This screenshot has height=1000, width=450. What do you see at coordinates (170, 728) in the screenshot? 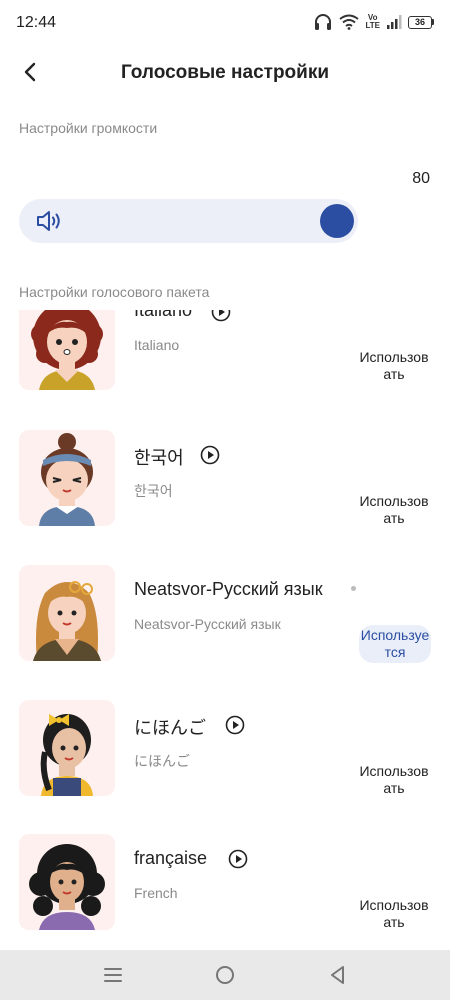
I see `voice-name: にほんご` at bounding box center [170, 728].